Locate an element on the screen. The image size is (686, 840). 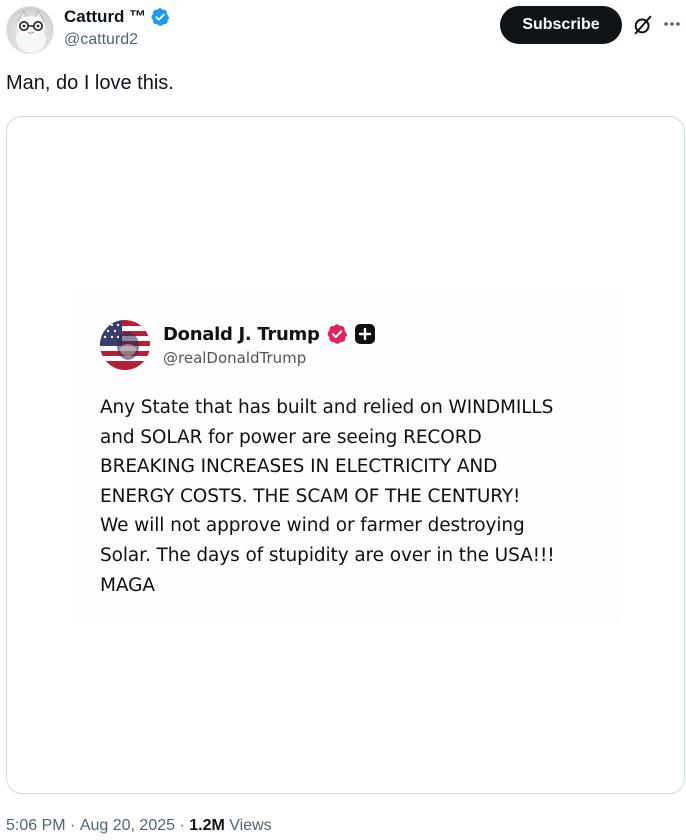
author-handle: @catturd2 is located at coordinates (101, 40).